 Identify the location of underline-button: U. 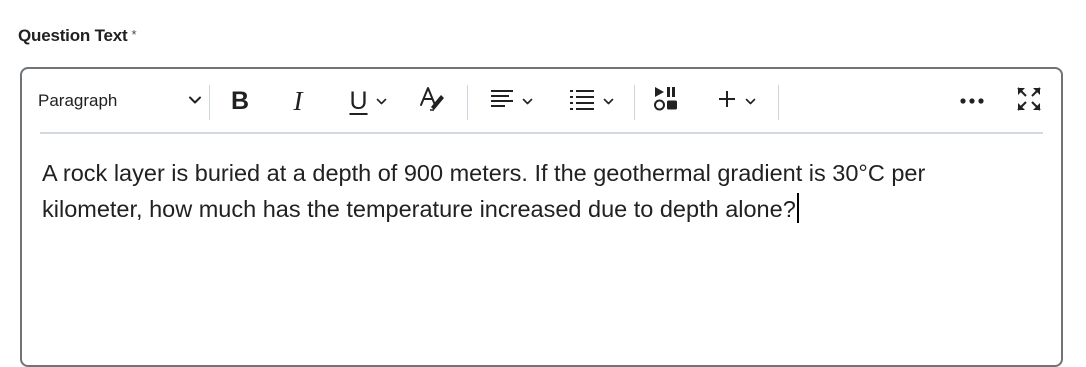
(368, 101).